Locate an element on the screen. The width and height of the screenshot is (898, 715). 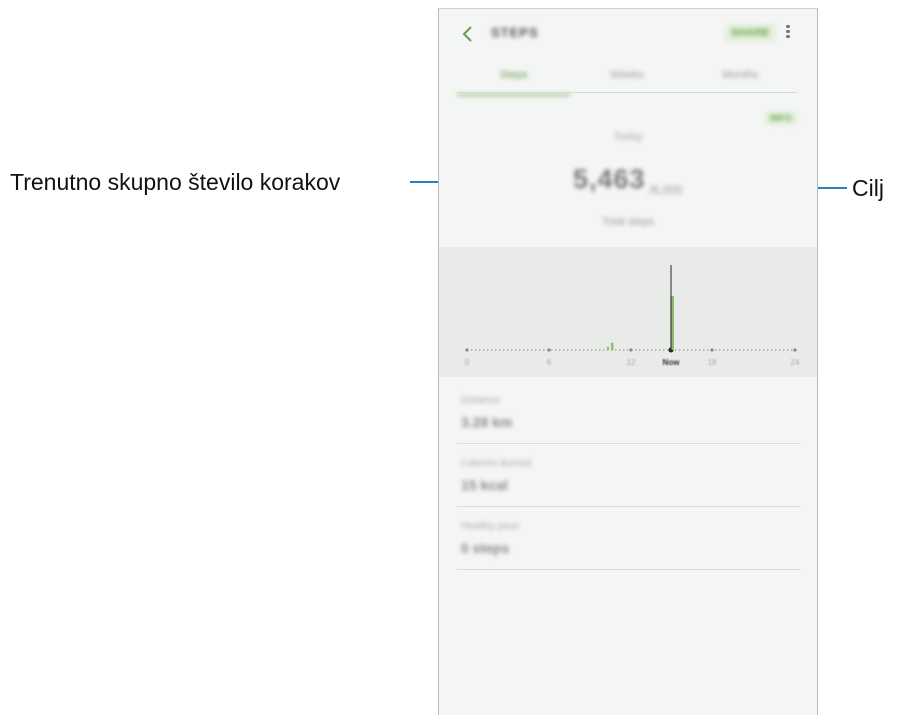
chart-tick-label: 0 is located at coordinates (467, 362).